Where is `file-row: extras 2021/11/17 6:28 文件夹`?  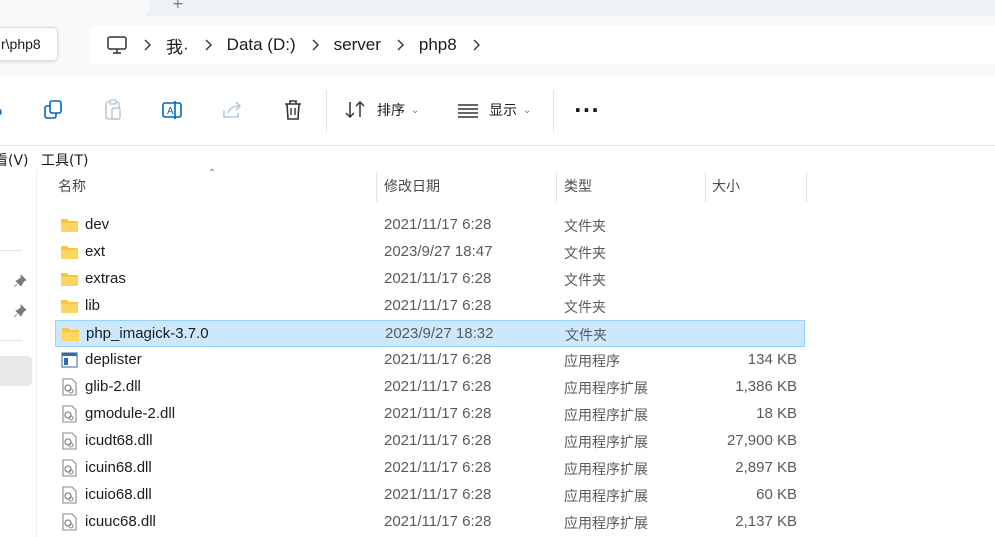 file-row: extras 2021/11/17 6:28 文件夹 is located at coordinates (430, 279).